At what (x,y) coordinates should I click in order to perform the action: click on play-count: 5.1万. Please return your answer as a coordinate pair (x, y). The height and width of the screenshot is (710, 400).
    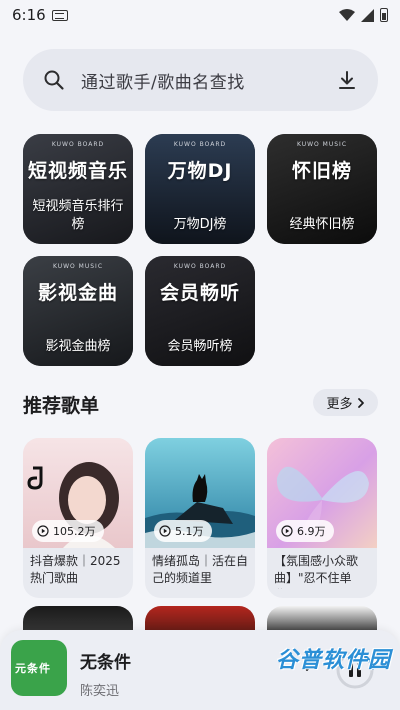
    Looking at the image, I should click on (189, 531).